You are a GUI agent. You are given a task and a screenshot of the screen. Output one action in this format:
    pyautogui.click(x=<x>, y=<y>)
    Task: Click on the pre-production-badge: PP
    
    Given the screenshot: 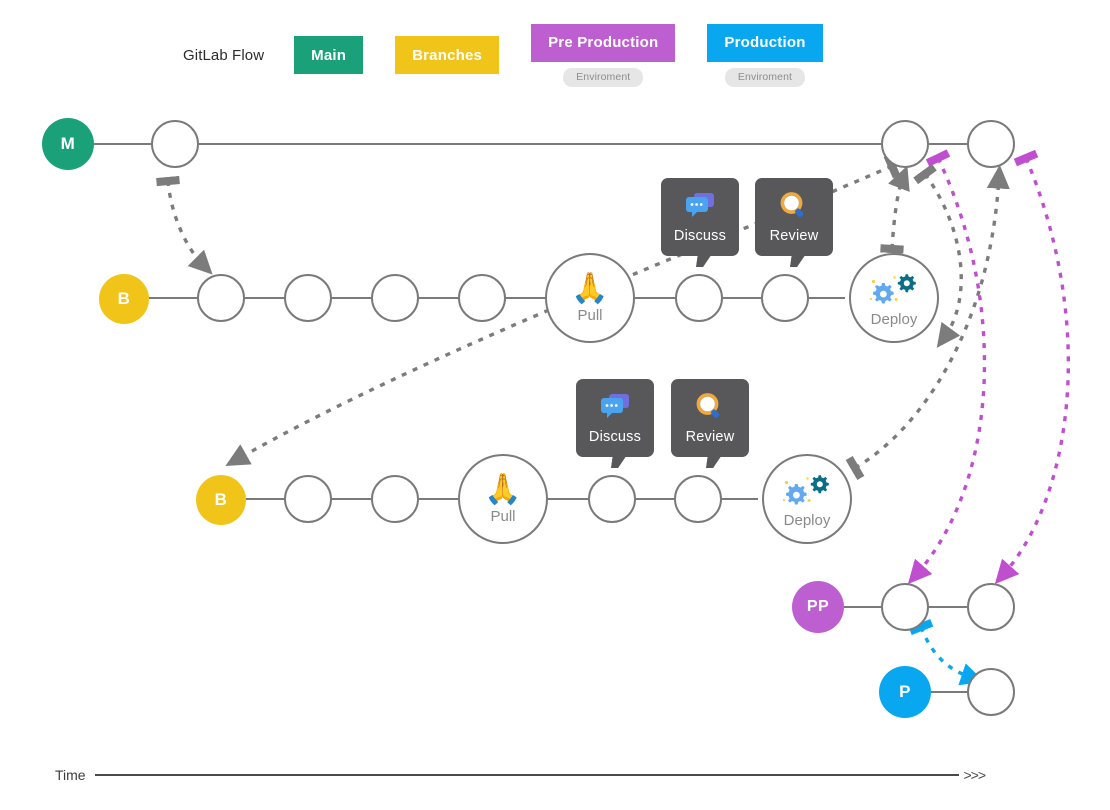 What is the action you would take?
    pyautogui.click(x=818, y=607)
    